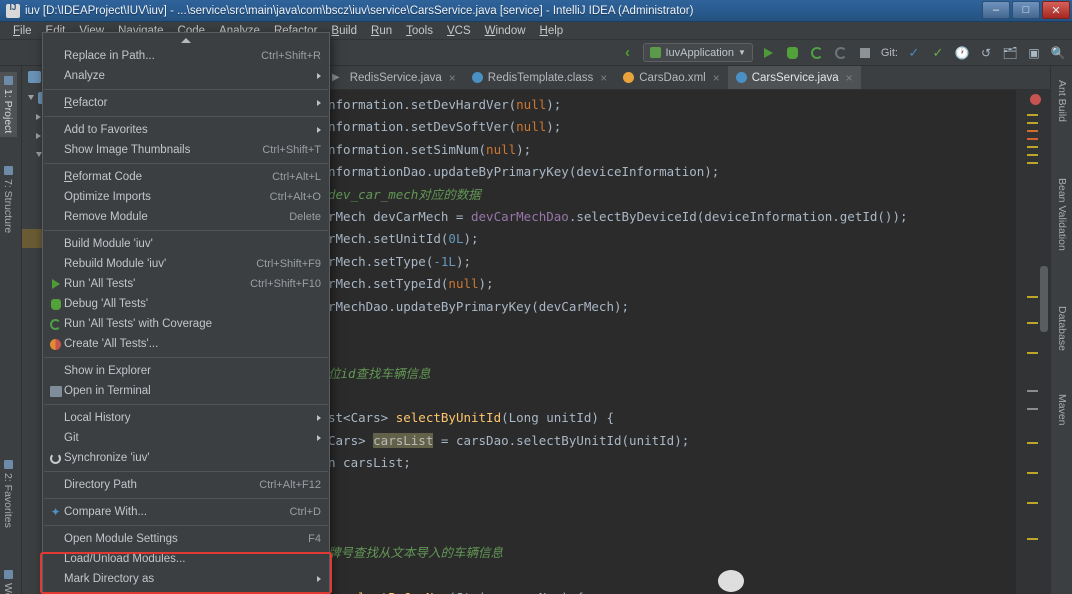 This screenshot has height=594, width=1072. I want to click on tool-window-button-project: 1: Project, so click(8, 105).